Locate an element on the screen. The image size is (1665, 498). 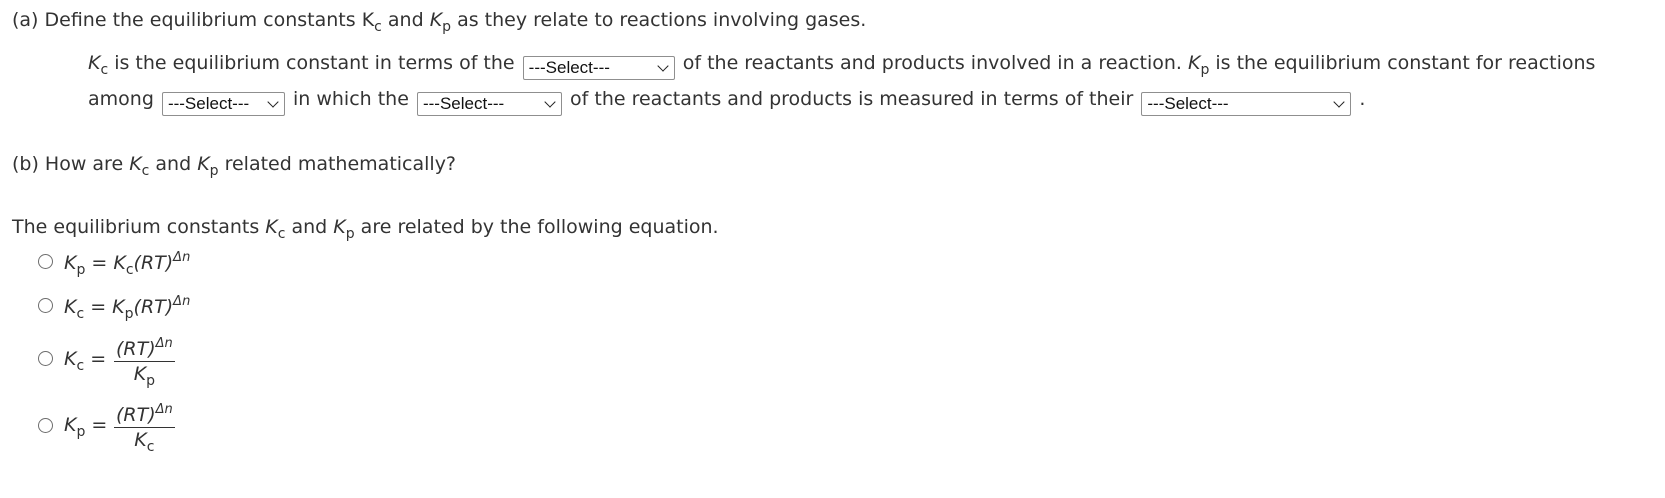
equation-kc-kp-rt: Kc = Kp(RT)Δn is located at coordinates (127, 308).